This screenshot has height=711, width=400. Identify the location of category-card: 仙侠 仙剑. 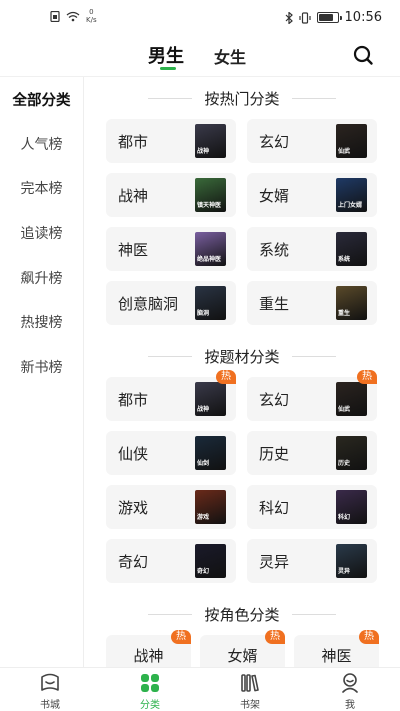
(171, 453).